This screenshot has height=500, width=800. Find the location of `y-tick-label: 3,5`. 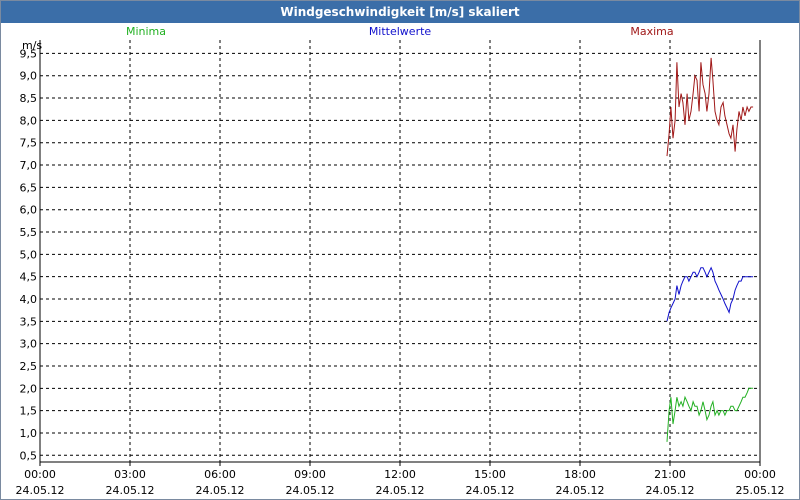

y-tick-label: 3,5 is located at coordinates (29, 321).